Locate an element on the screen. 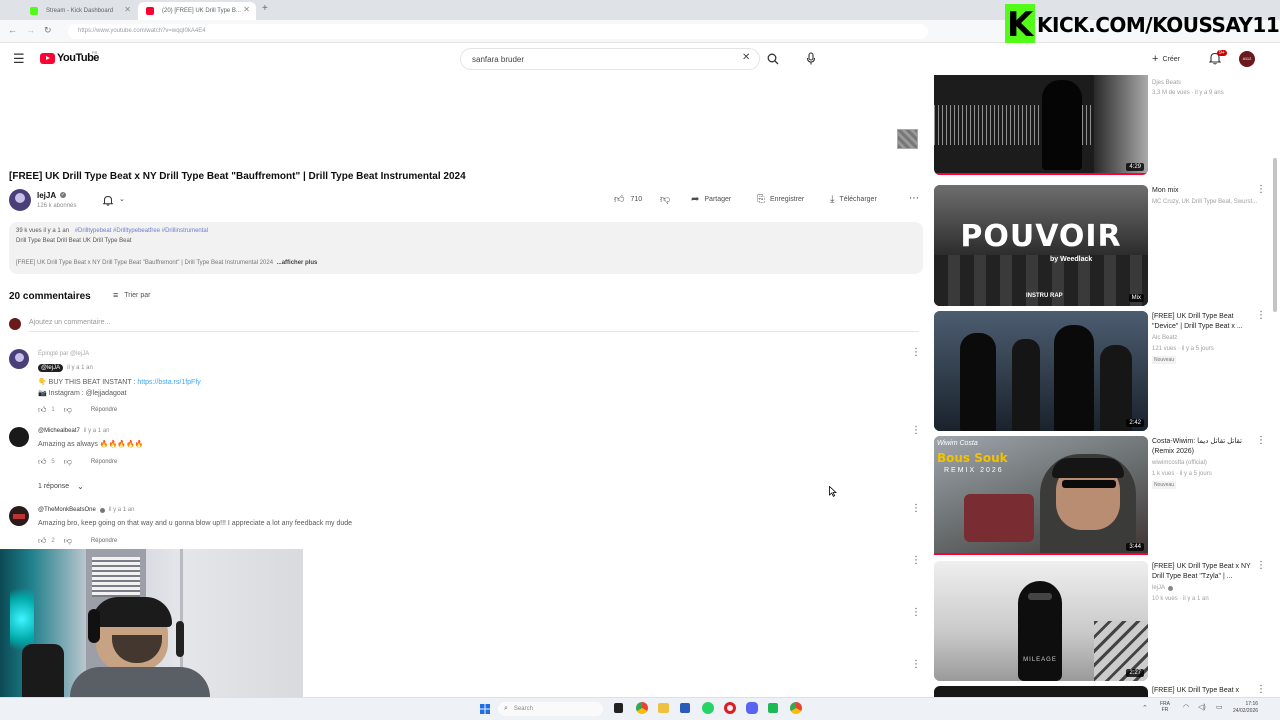 Image resolution: width=1280 pixels, height=720 pixels. tab-youtube-video: (20) [FREE] UK Drill Type B... ✕ is located at coordinates (197, 11).